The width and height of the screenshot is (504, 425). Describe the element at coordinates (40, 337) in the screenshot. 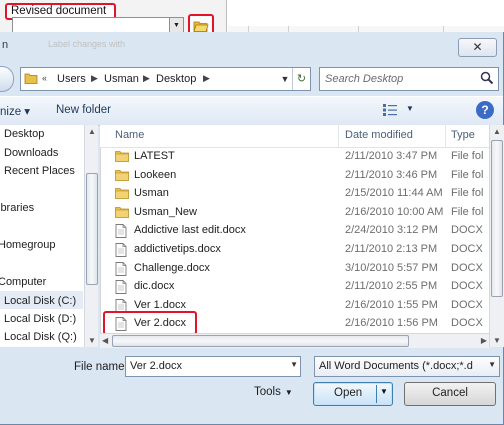

I see `nav-item-local-disk-q: Local Disk (Q:)` at that location.